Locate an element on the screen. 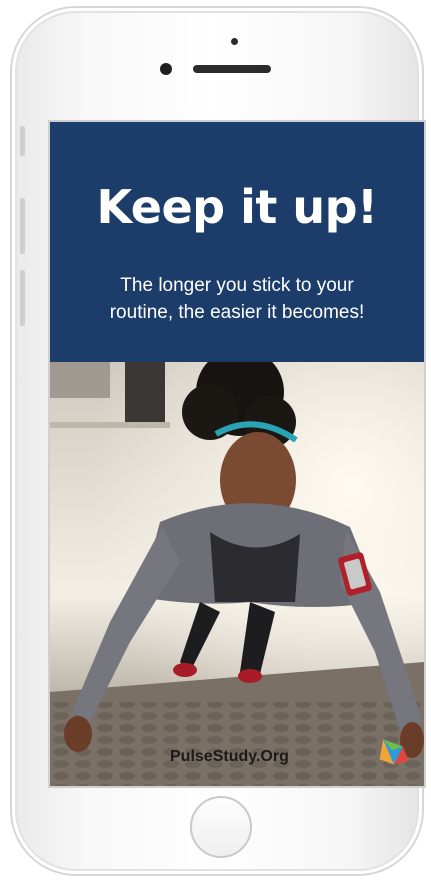 This screenshot has width=431, height=880. front-camera is located at coordinates (166, 69).